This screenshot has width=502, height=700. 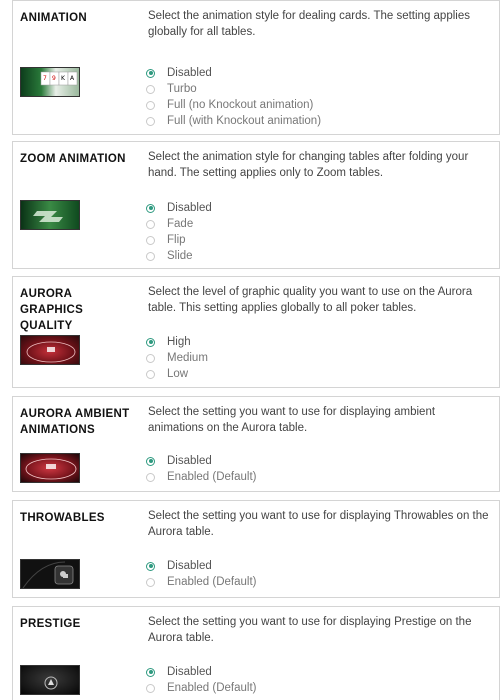 I want to click on radio-option-medium: Medium, so click(x=177, y=358).